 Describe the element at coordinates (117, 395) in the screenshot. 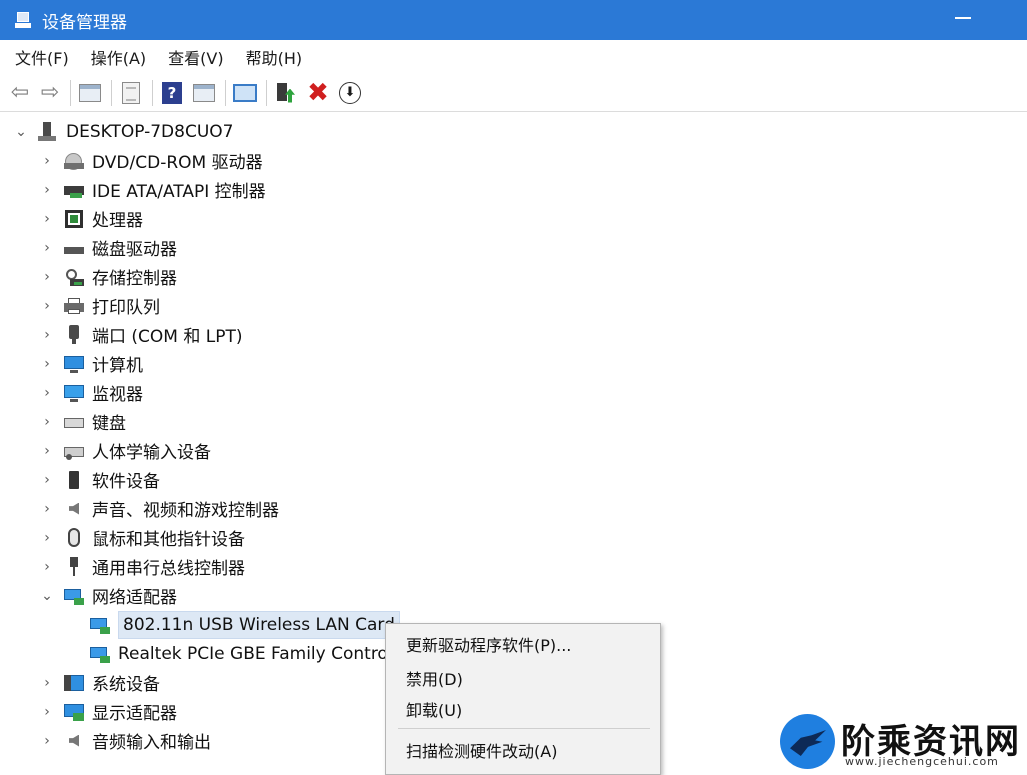

I see `tree-item-label: 监视器` at that location.